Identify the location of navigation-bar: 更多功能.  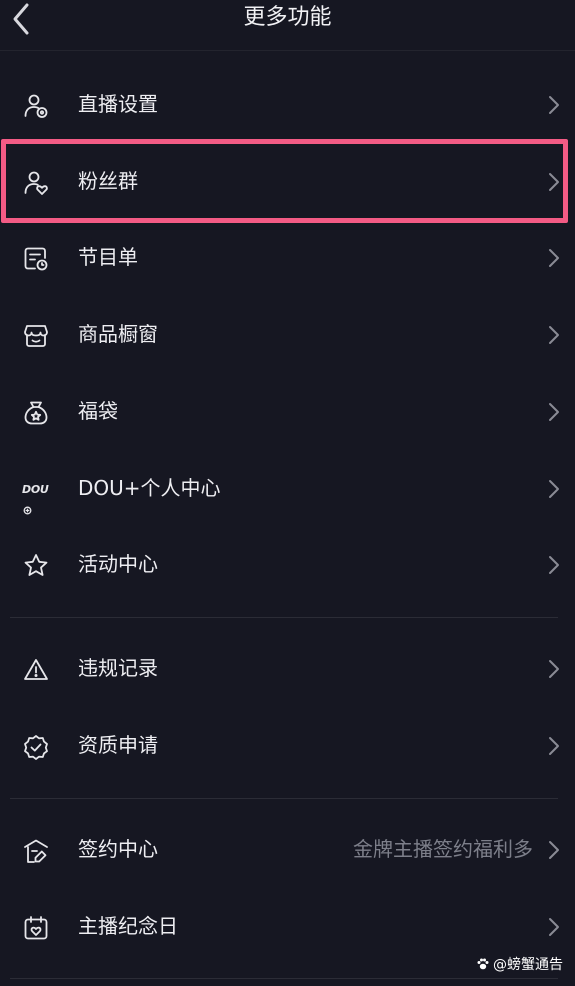
(287, 25).